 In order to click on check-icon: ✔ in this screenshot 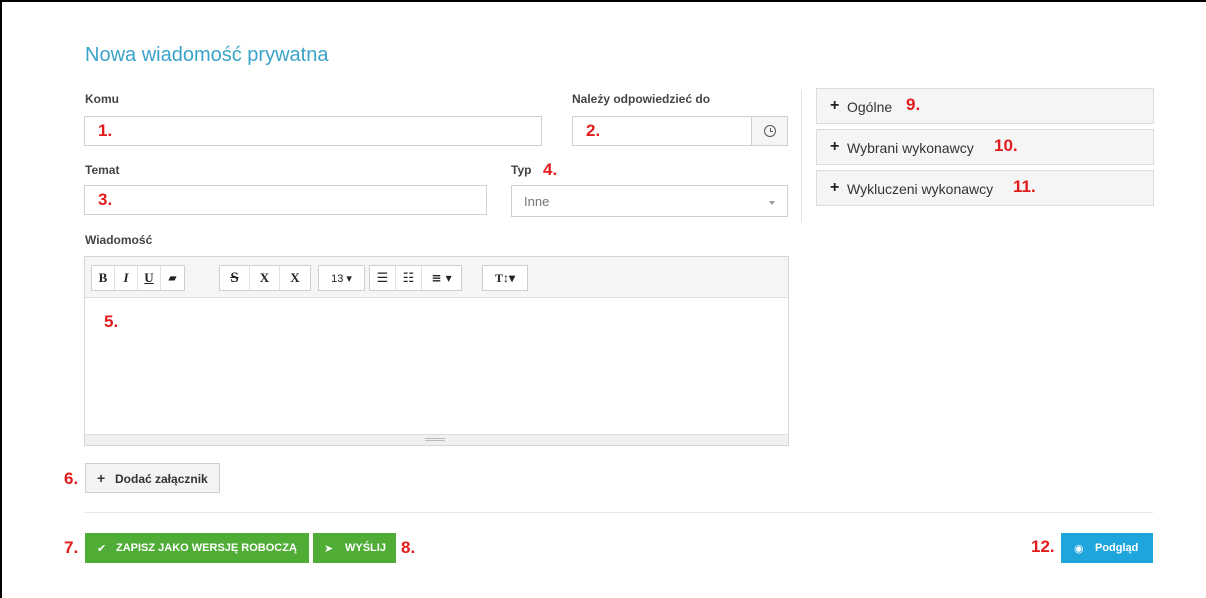, I will do `click(102, 549)`.